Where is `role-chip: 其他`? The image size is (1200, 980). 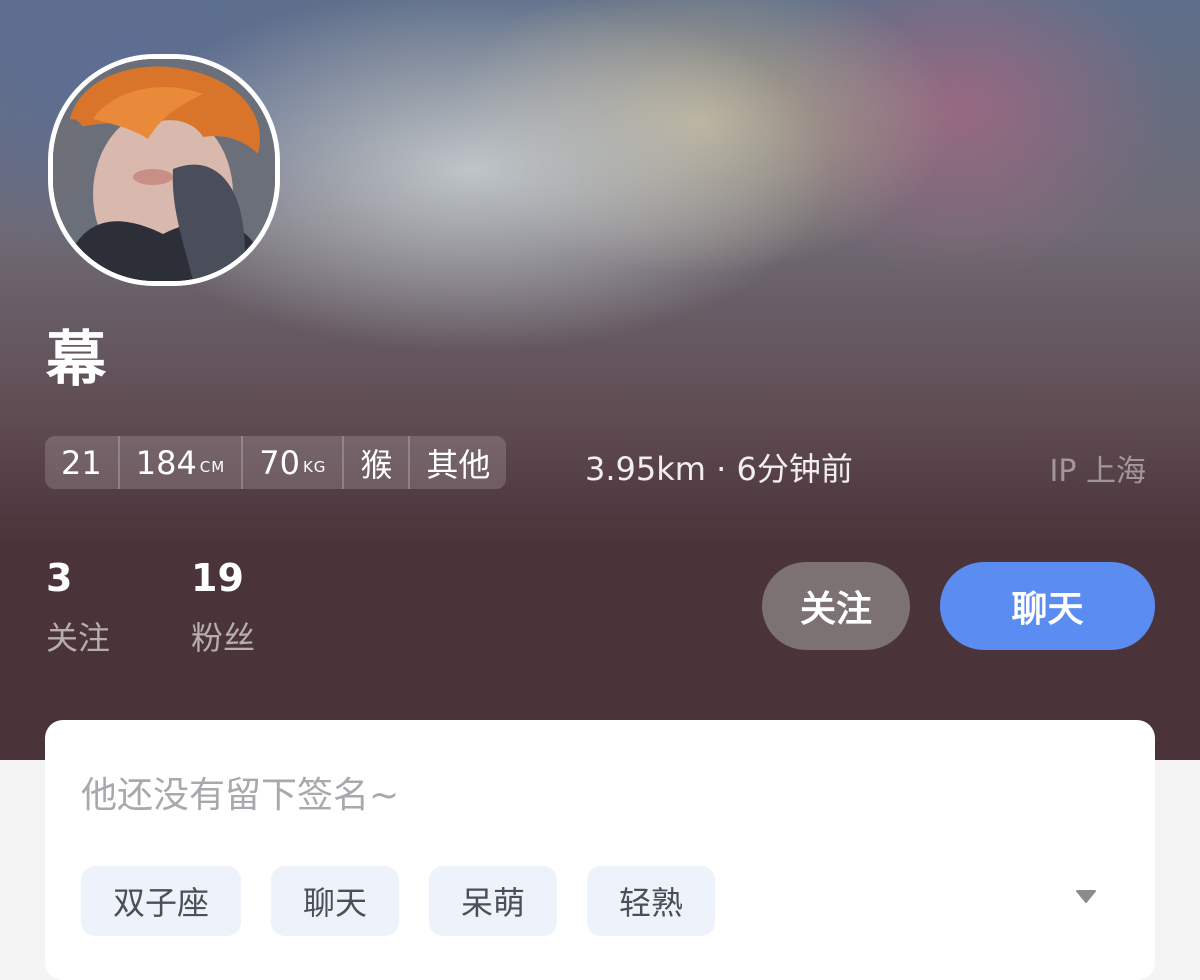
role-chip: 其他 is located at coordinates (457, 462).